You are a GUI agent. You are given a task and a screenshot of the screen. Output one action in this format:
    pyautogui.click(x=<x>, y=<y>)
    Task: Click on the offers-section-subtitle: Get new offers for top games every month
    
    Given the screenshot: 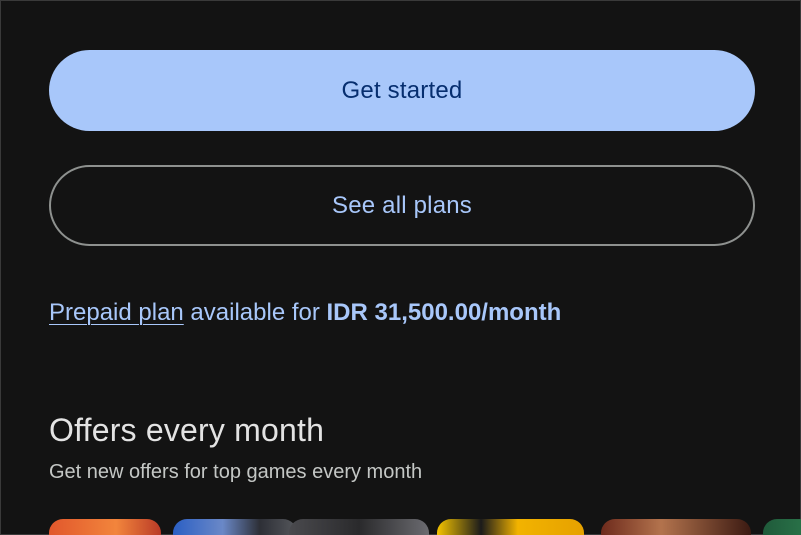 What is the action you would take?
    pyautogui.click(x=236, y=472)
    